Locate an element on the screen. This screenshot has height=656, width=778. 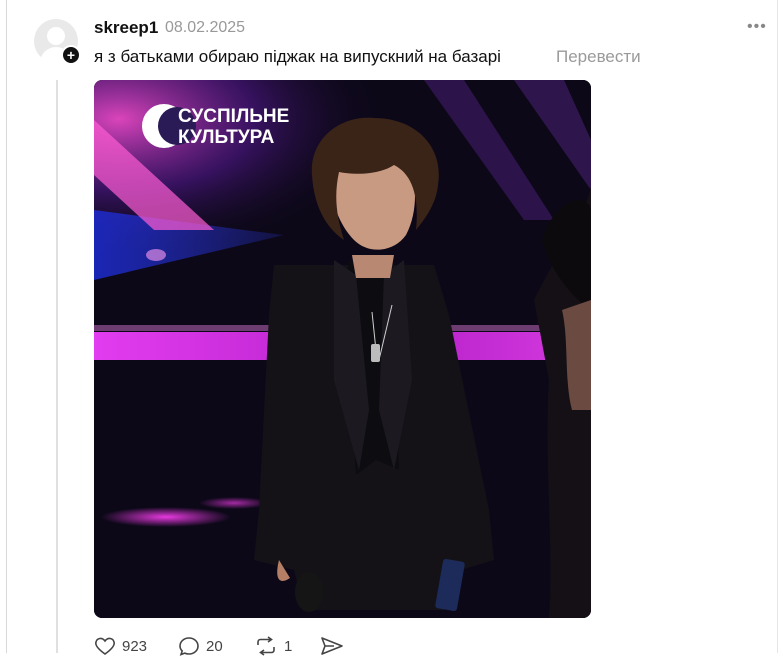
like-count: 923 is located at coordinates (135, 646).